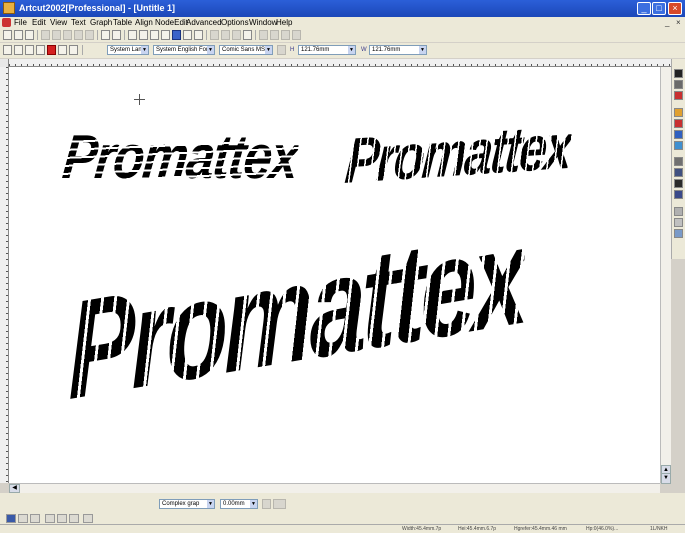 The width and height of the screenshot is (685, 533). I want to click on node-tool-icon, so click(678, 84).